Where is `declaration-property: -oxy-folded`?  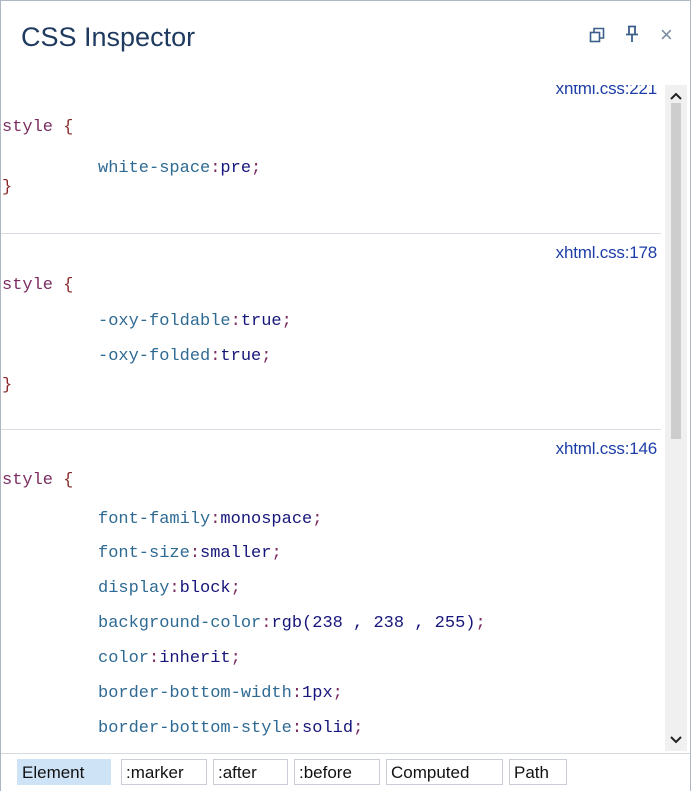 declaration-property: -oxy-folded is located at coordinates (154, 356).